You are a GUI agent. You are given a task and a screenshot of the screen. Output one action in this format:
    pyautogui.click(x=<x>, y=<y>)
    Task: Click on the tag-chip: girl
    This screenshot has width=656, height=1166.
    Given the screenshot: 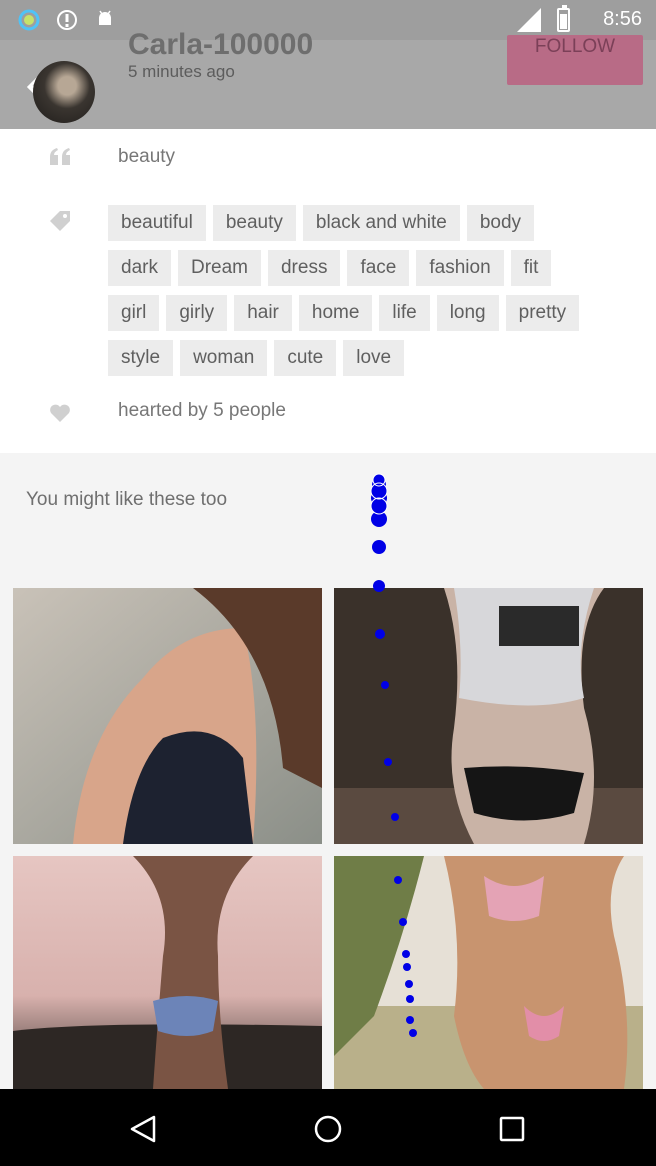 What is the action you would take?
    pyautogui.click(x=134, y=313)
    